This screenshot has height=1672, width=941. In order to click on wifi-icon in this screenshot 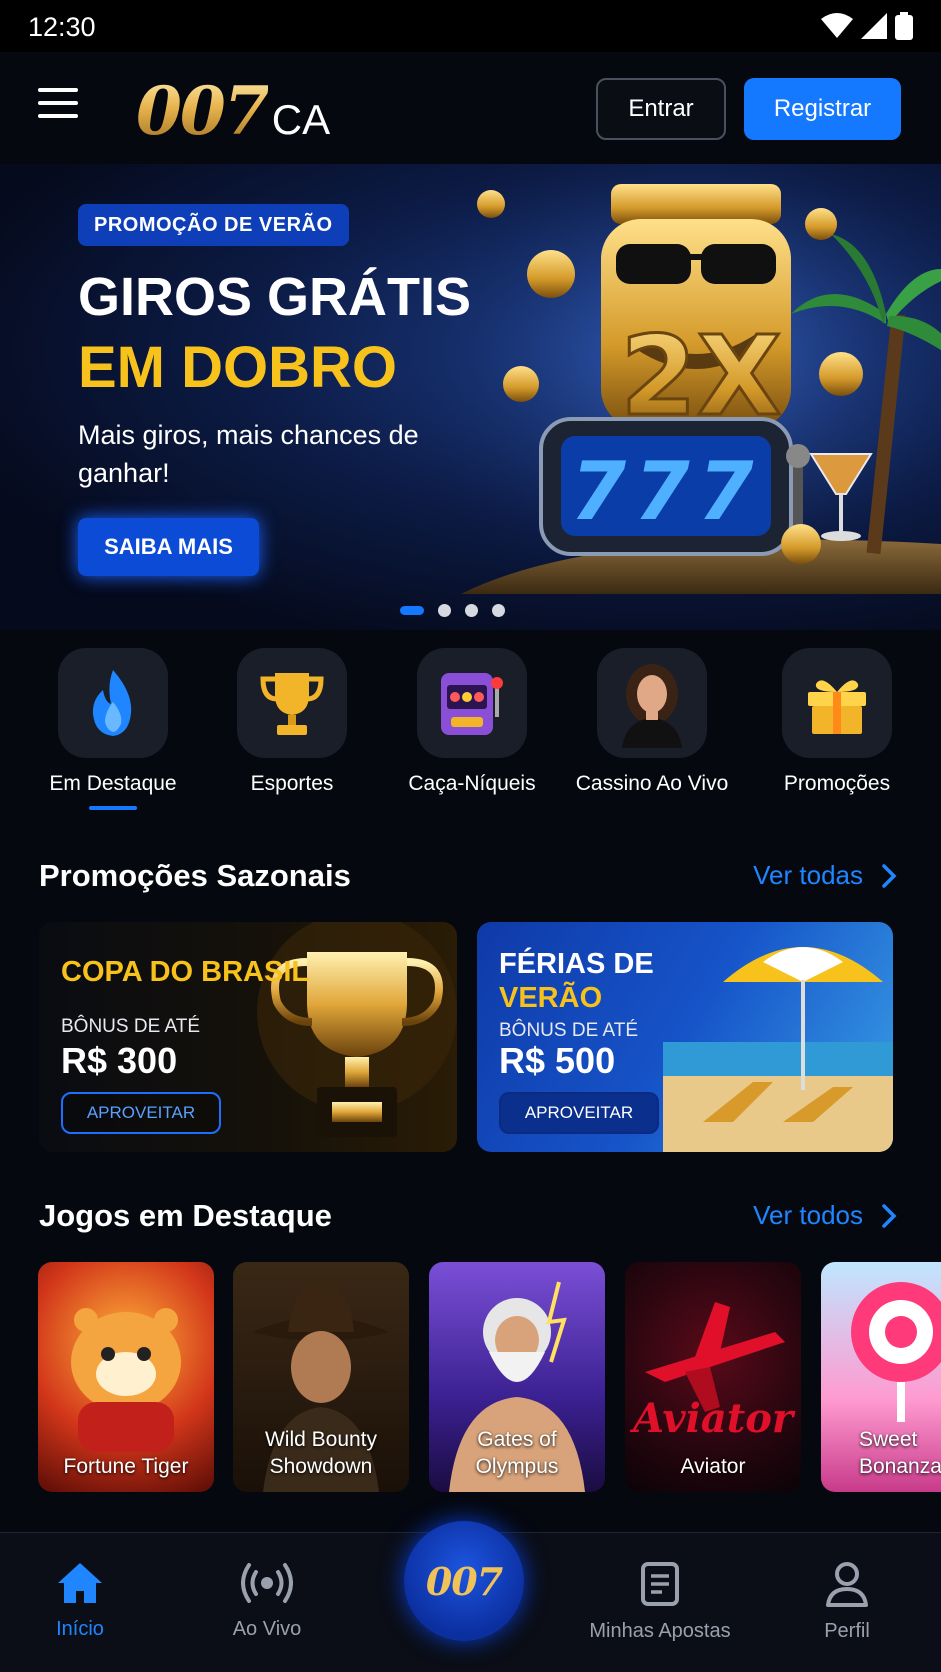, I will do `click(837, 25)`.